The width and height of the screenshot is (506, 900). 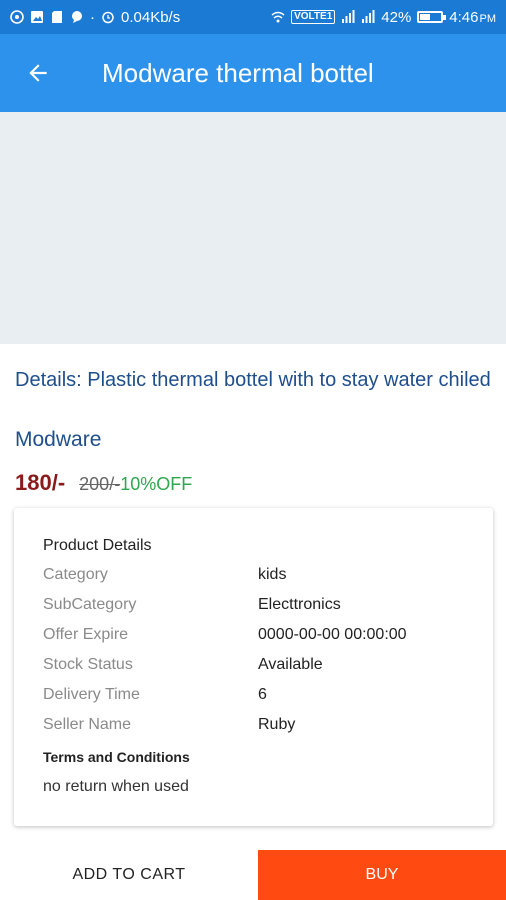 I want to click on image-icon, so click(x=37, y=17).